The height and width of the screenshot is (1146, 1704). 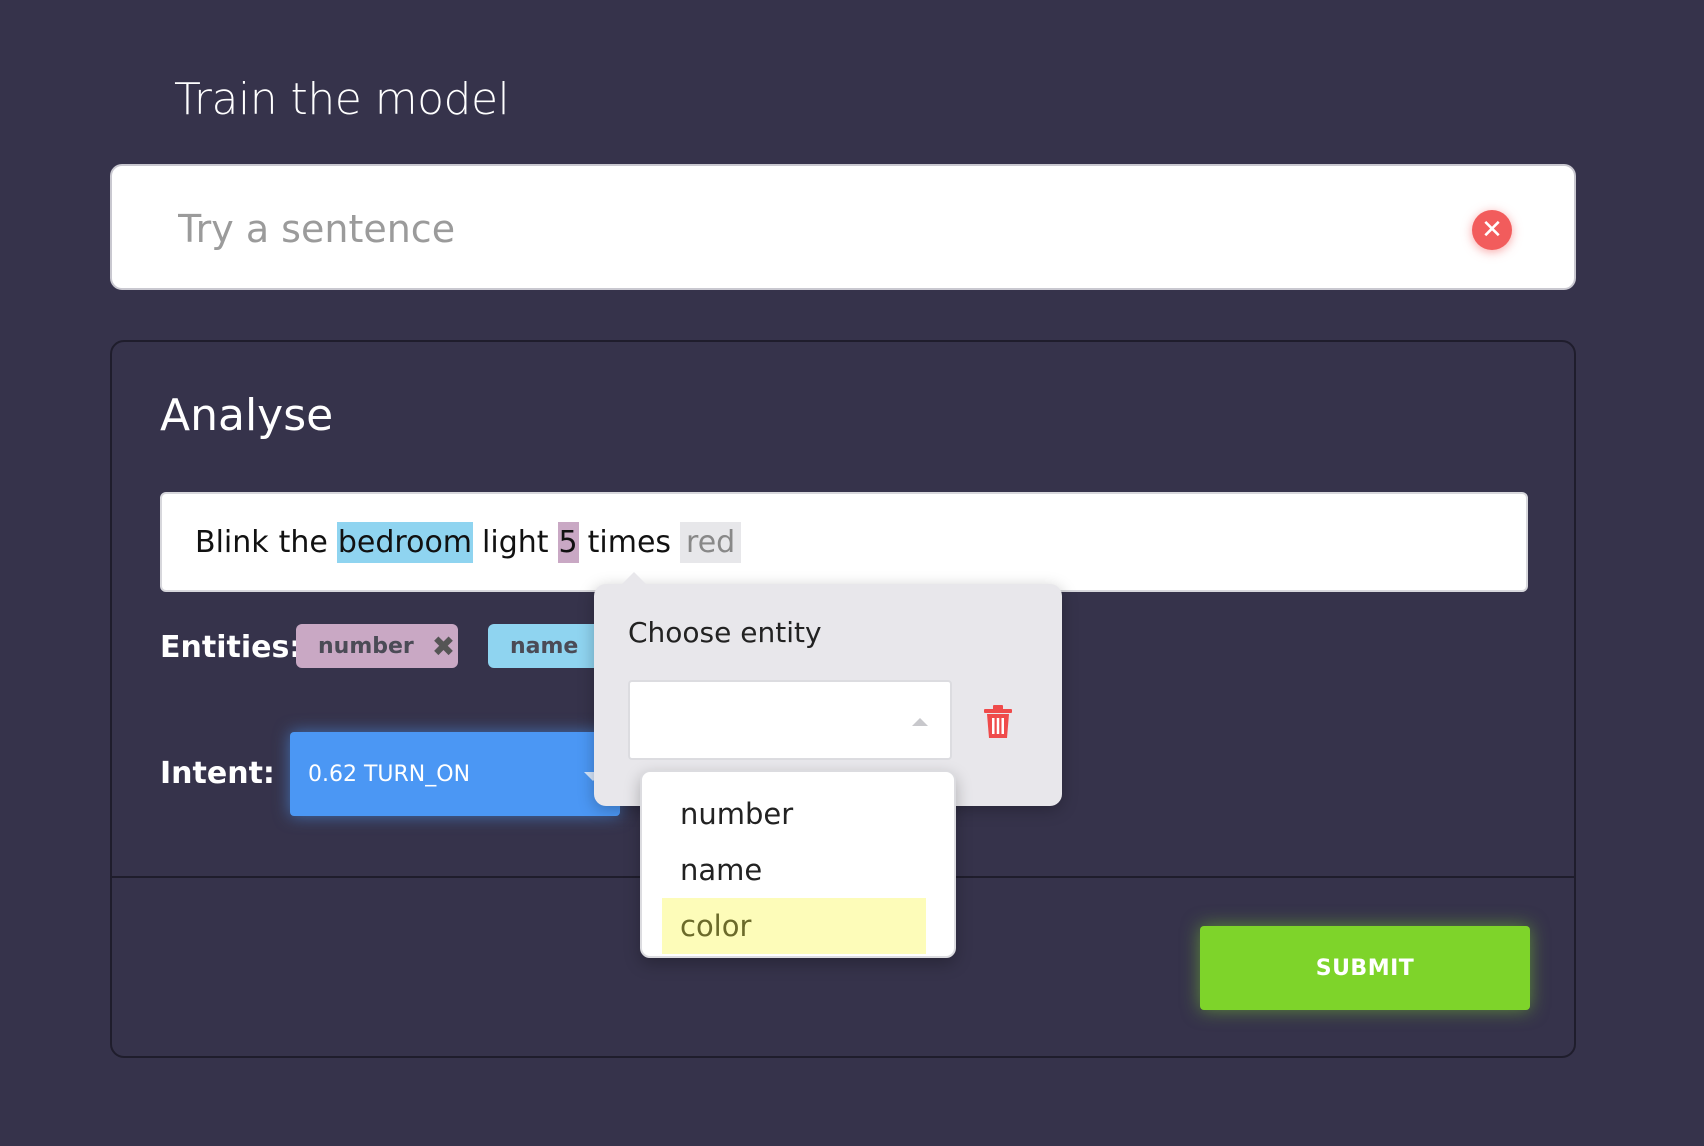 What do you see at coordinates (818, 229) in the screenshot?
I see `sentence-input` at bounding box center [818, 229].